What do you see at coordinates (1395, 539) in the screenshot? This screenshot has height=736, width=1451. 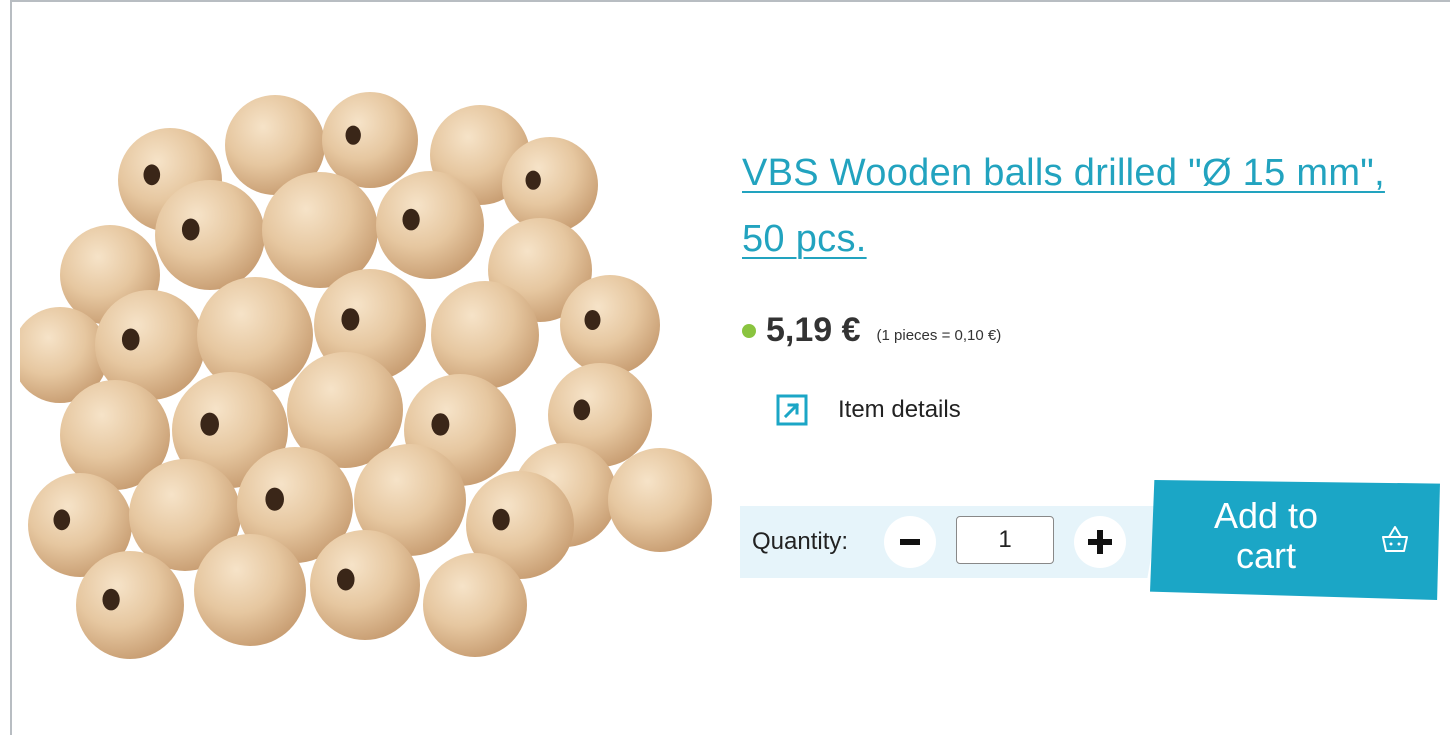 I see `basket-icon` at bounding box center [1395, 539].